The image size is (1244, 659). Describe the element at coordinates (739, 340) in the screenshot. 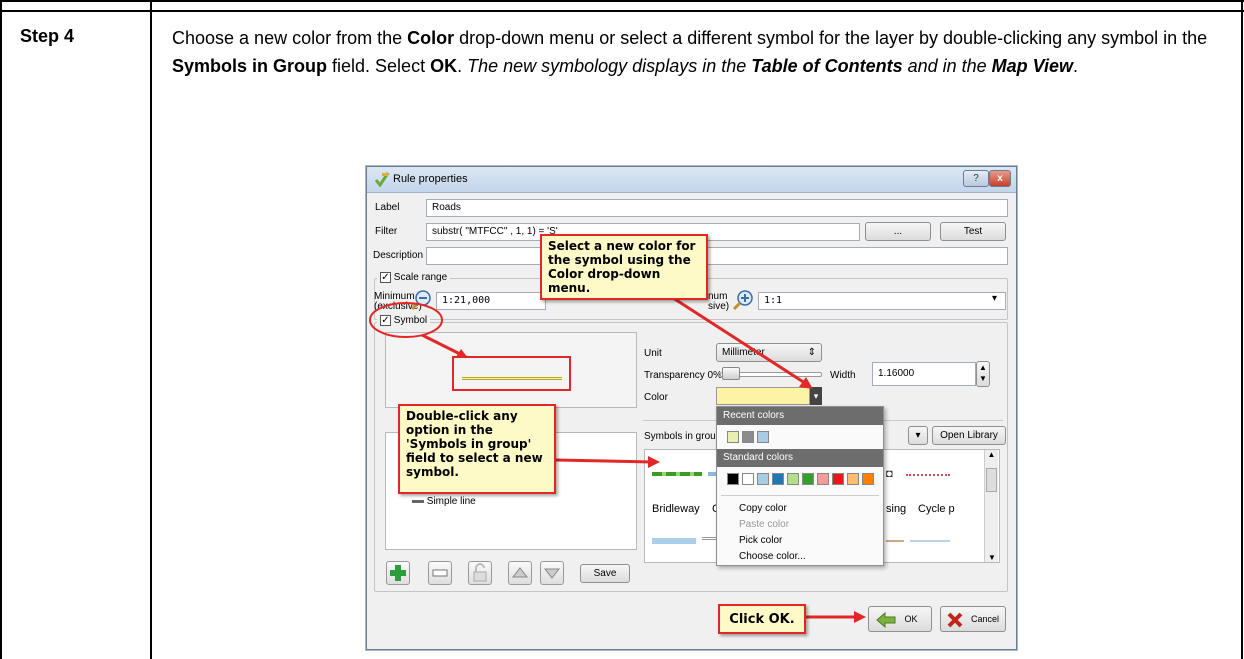

I see `color-arrow` at that location.